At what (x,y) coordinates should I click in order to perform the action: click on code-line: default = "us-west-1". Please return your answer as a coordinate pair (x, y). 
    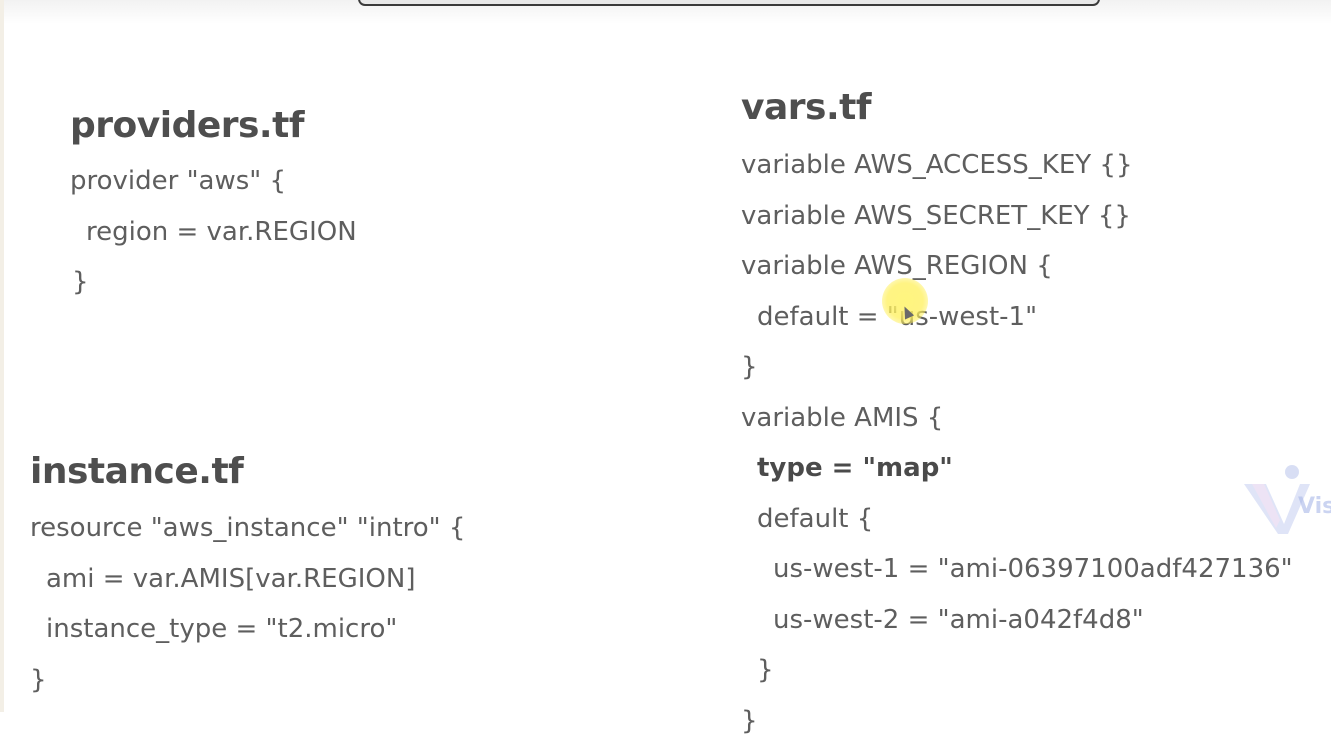
    Looking at the image, I should click on (1017, 317).